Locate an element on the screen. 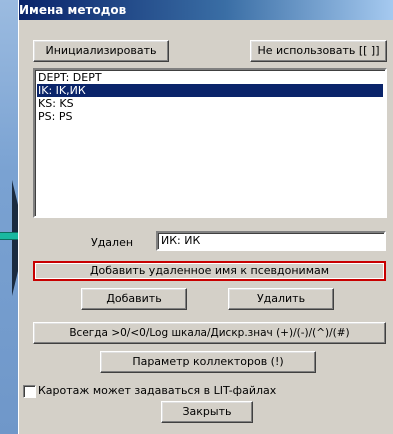 This screenshot has height=434, width=393. removed-label: Удален is located at coordinates (112, 242).